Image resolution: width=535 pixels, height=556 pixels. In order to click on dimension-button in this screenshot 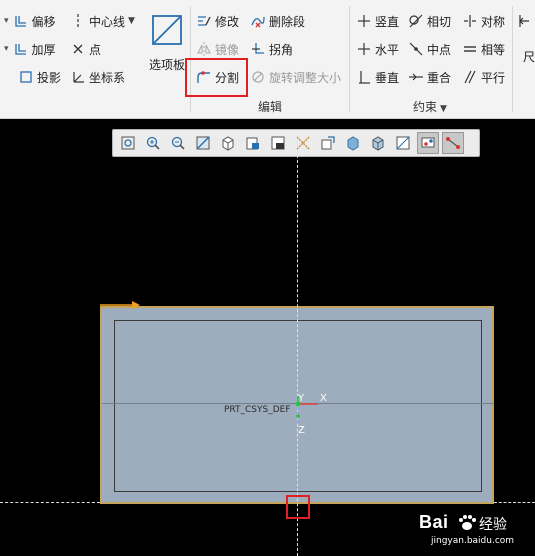, I will do `click(526, 21)`.